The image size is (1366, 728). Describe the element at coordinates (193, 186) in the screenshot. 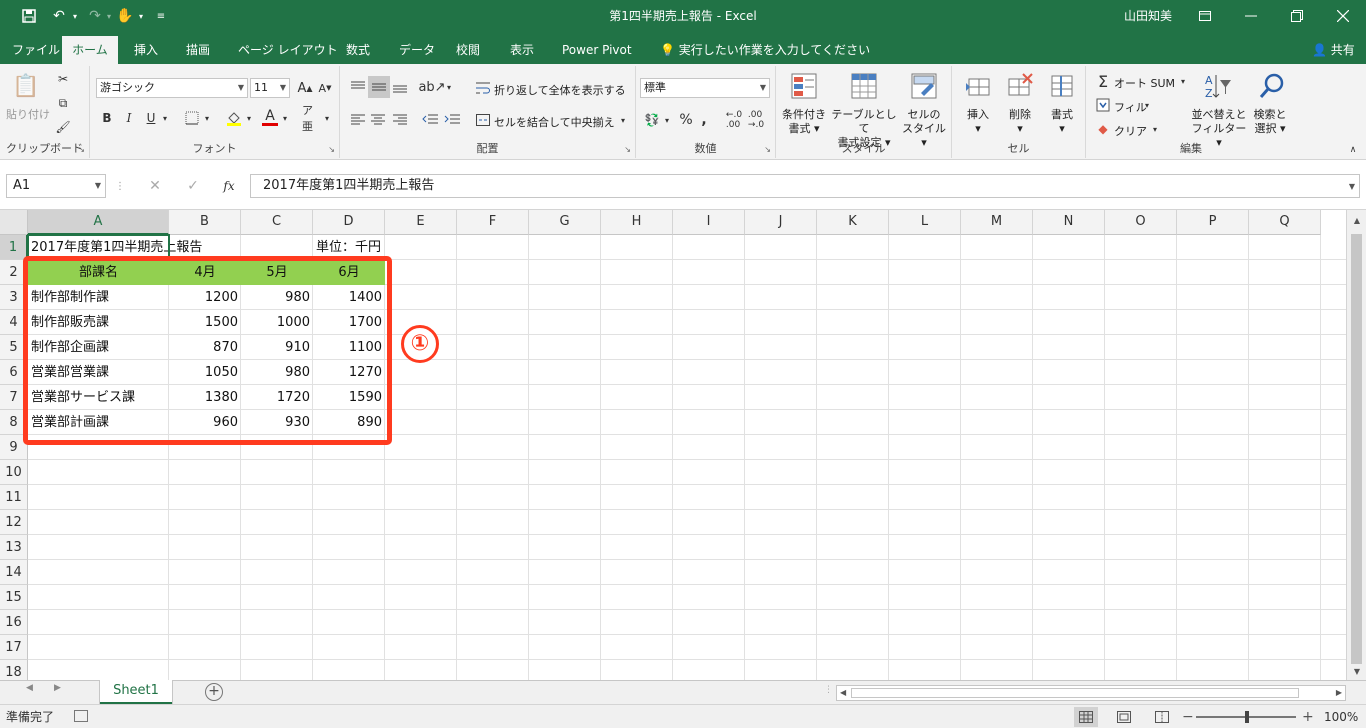

I see `enter-icon: ✓` at that location.